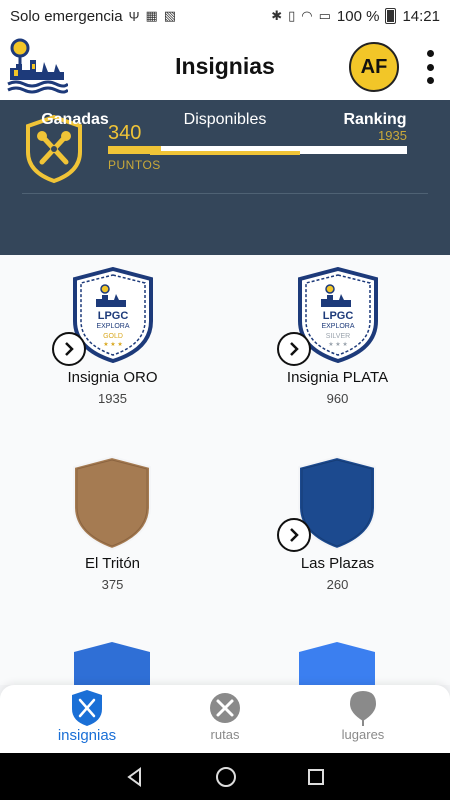  I want to click on tools-icon, so click(225, 708).